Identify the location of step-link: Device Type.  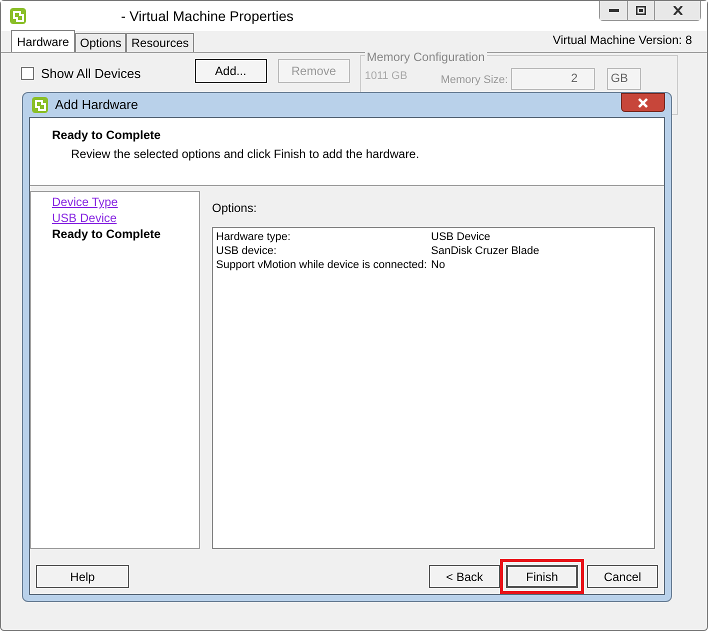
(85, 202).